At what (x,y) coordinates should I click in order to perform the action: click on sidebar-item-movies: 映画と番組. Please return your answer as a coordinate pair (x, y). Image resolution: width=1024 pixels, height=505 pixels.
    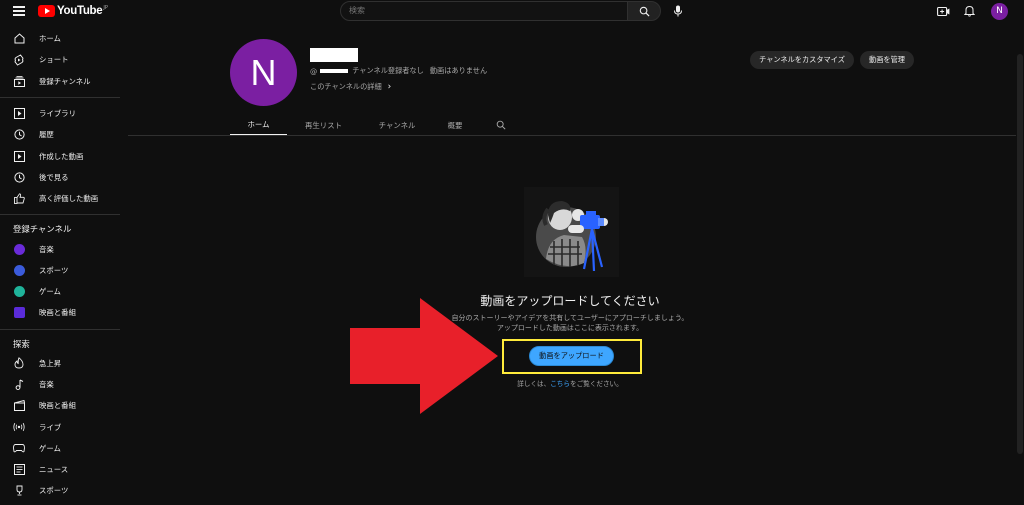
    Looking at the image, I should click on (60, 405).